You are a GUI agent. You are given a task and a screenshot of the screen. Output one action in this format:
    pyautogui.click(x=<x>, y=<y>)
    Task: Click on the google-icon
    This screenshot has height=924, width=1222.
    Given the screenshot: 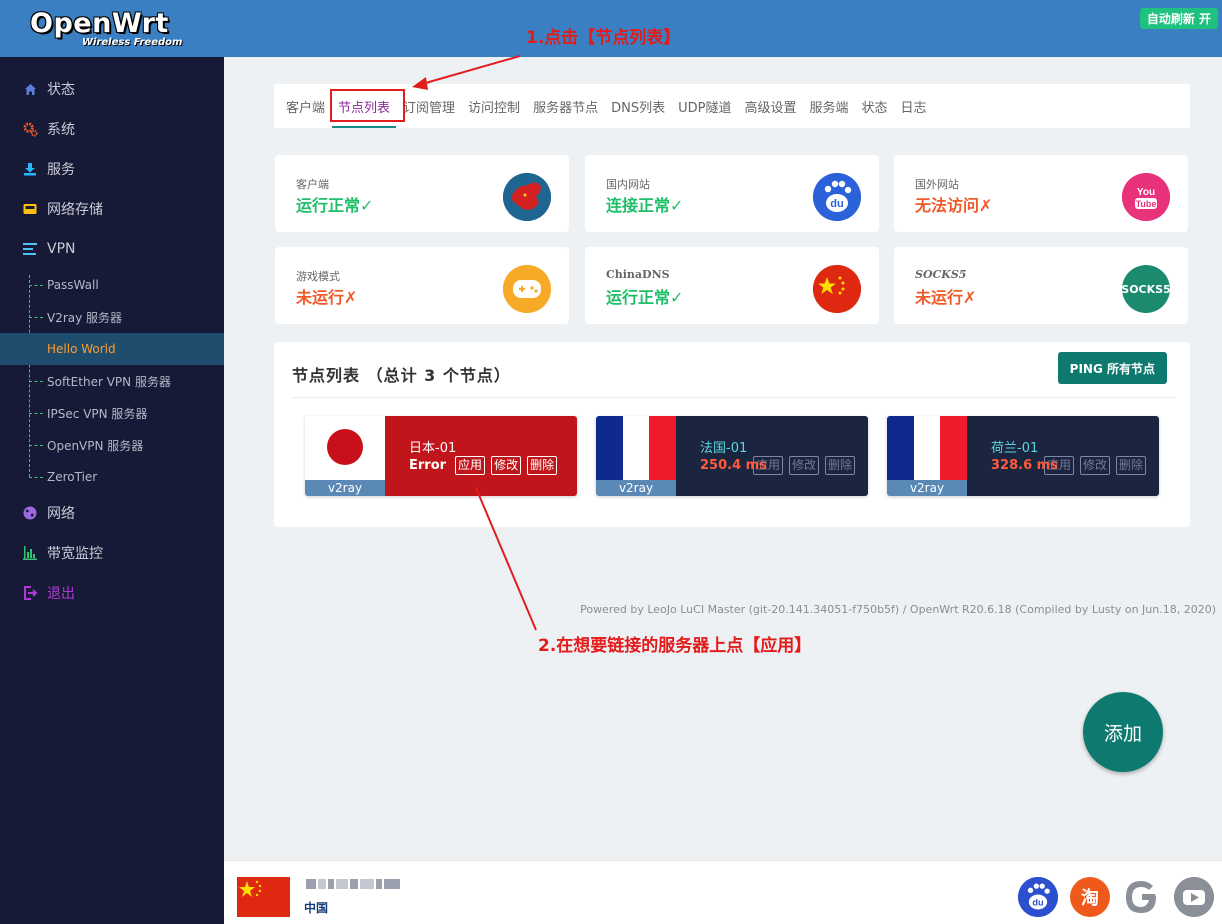 What is the action you would take?
    pyautogui.click(x=1142, y=897)
    